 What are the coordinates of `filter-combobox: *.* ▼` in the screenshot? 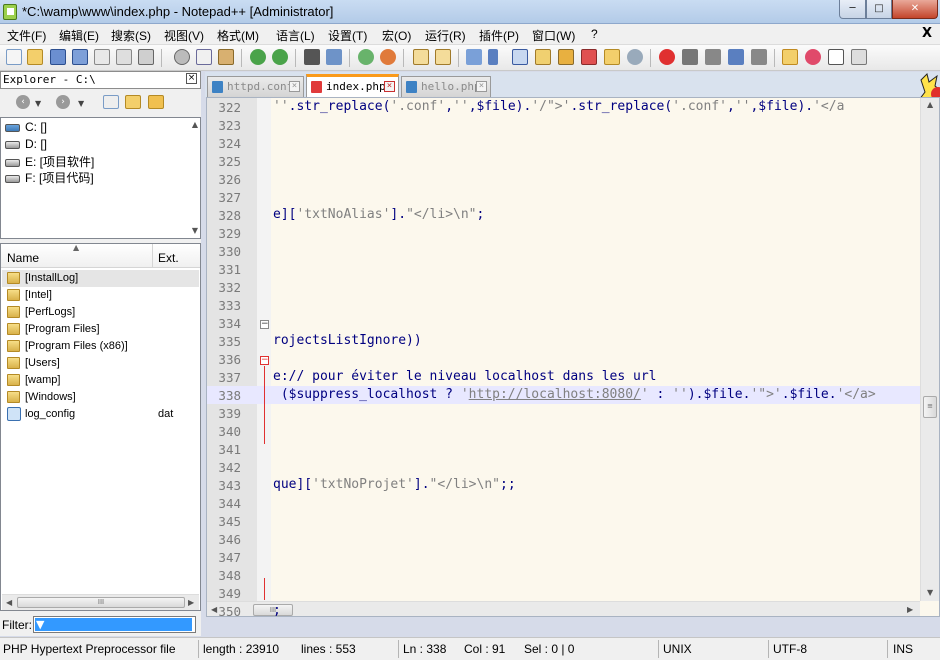 It's located at (114, 624).